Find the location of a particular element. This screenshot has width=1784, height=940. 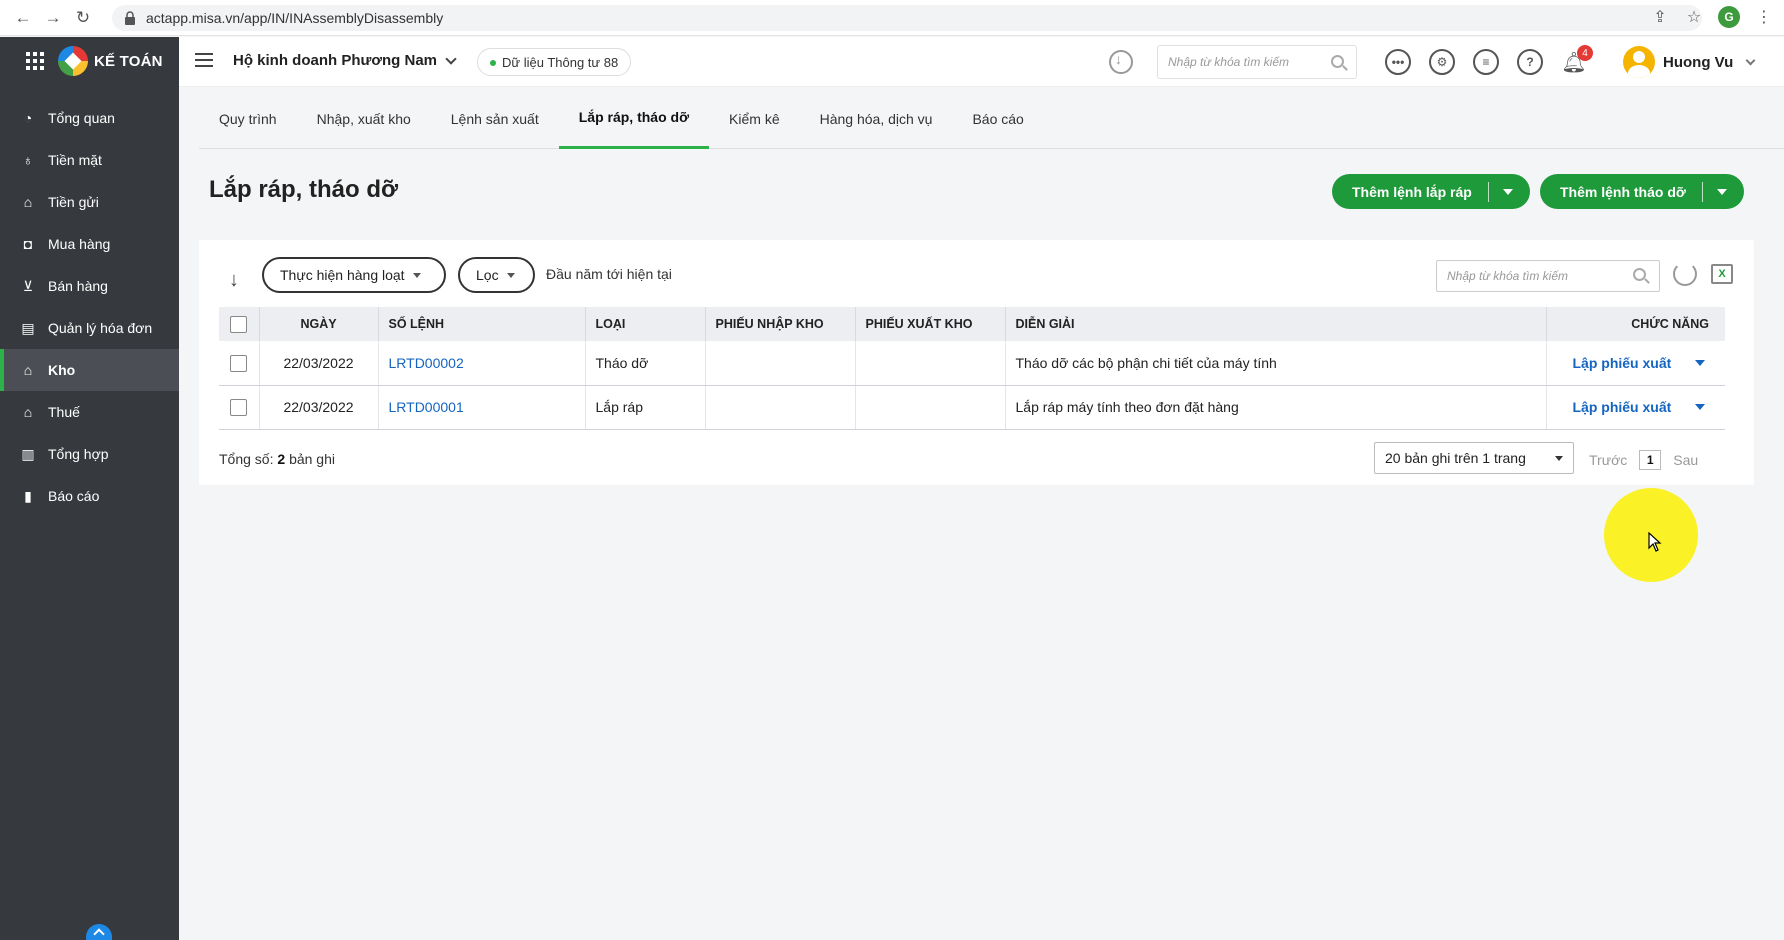

sidebar-item: ⊻ Bán hàng is located at coordinates (89, 286).